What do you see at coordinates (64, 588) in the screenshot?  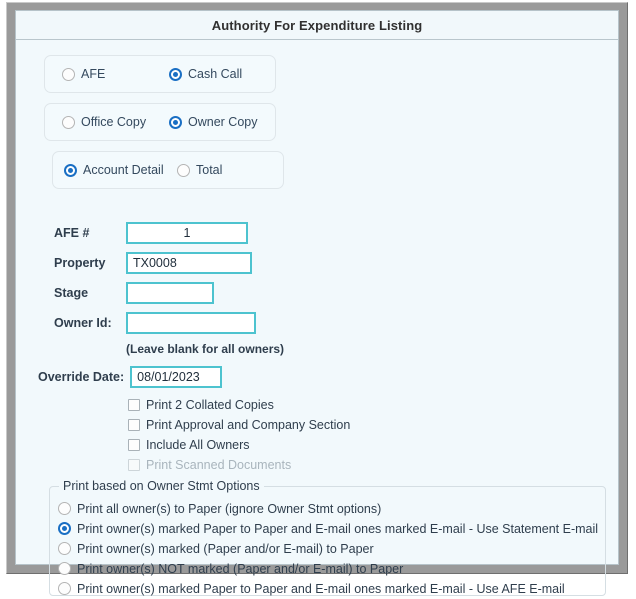 I see `radio-icon-marked-paper-afe-email` at bounding box center [64, 588].